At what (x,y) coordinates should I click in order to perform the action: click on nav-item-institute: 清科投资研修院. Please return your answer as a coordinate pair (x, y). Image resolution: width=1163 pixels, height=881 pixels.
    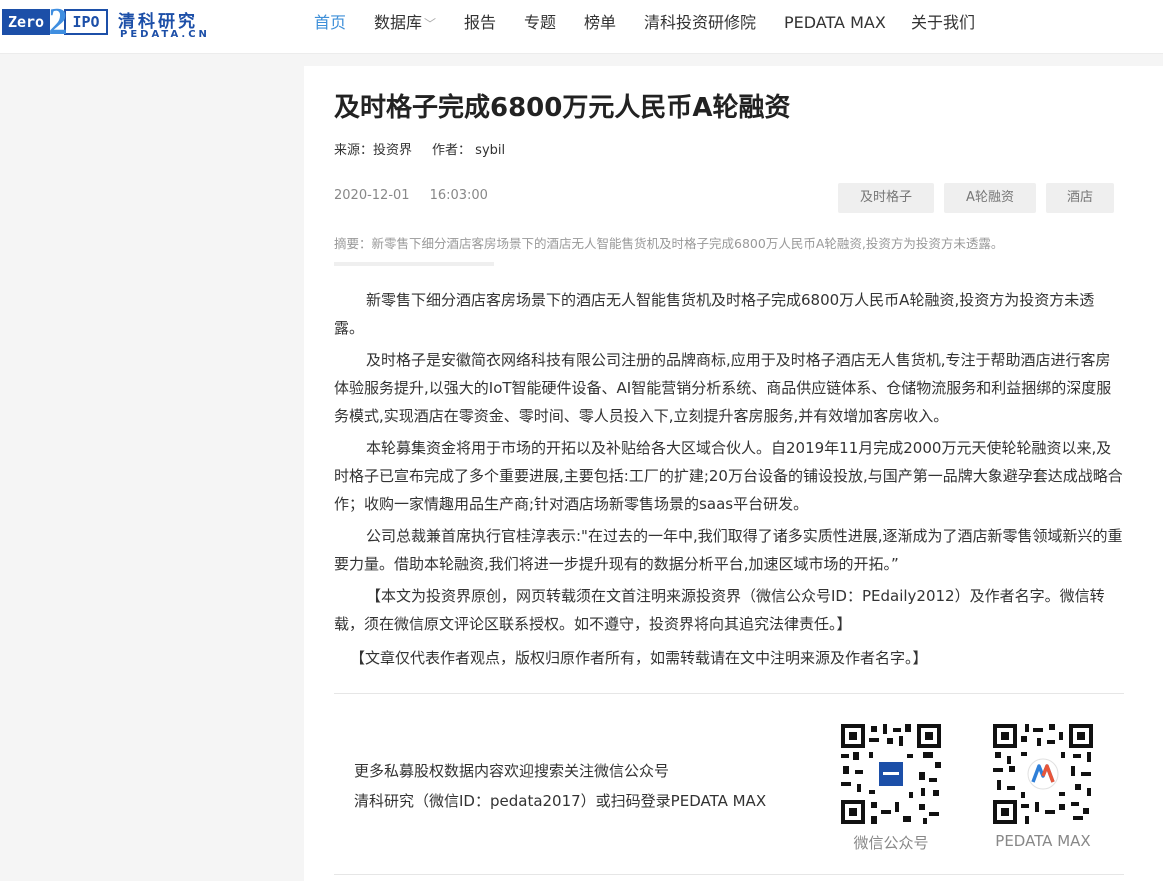
    Looking at the image, I should click on (700, 23).